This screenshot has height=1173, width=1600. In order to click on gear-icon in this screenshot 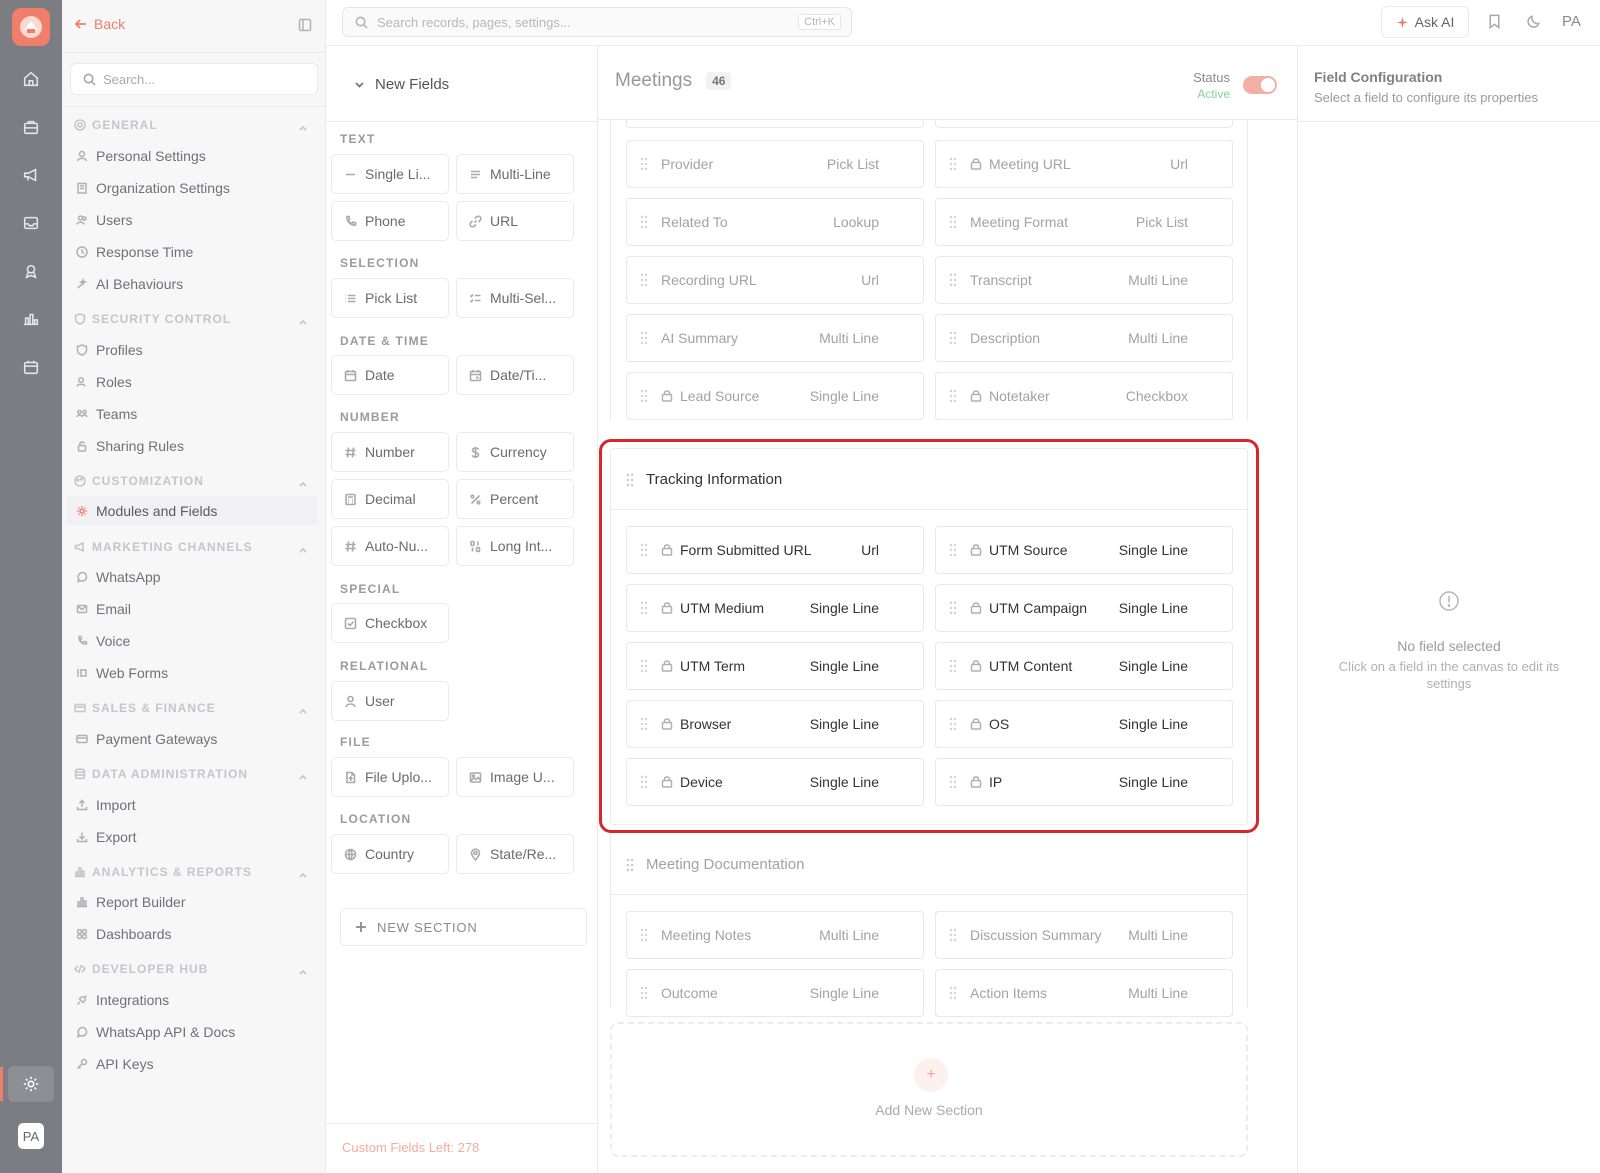, I will do `click(31, 1084)`.